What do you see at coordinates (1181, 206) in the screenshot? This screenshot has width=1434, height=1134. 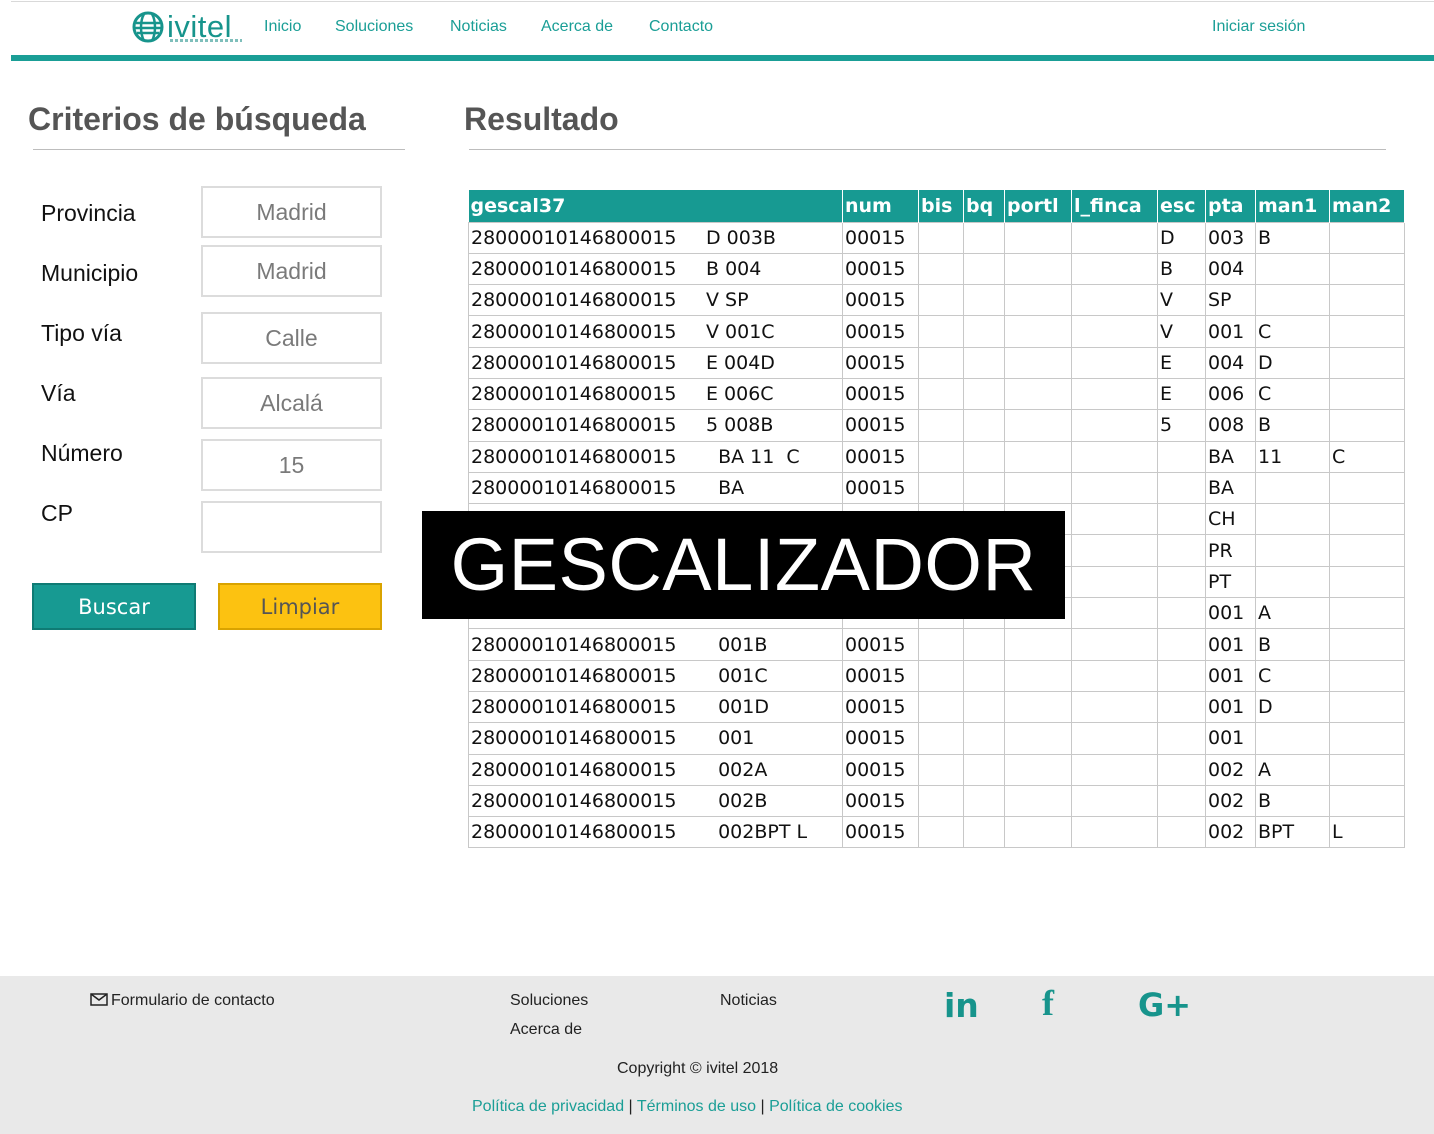 I see `column-header: esc` at bounding box center [1181, 206].